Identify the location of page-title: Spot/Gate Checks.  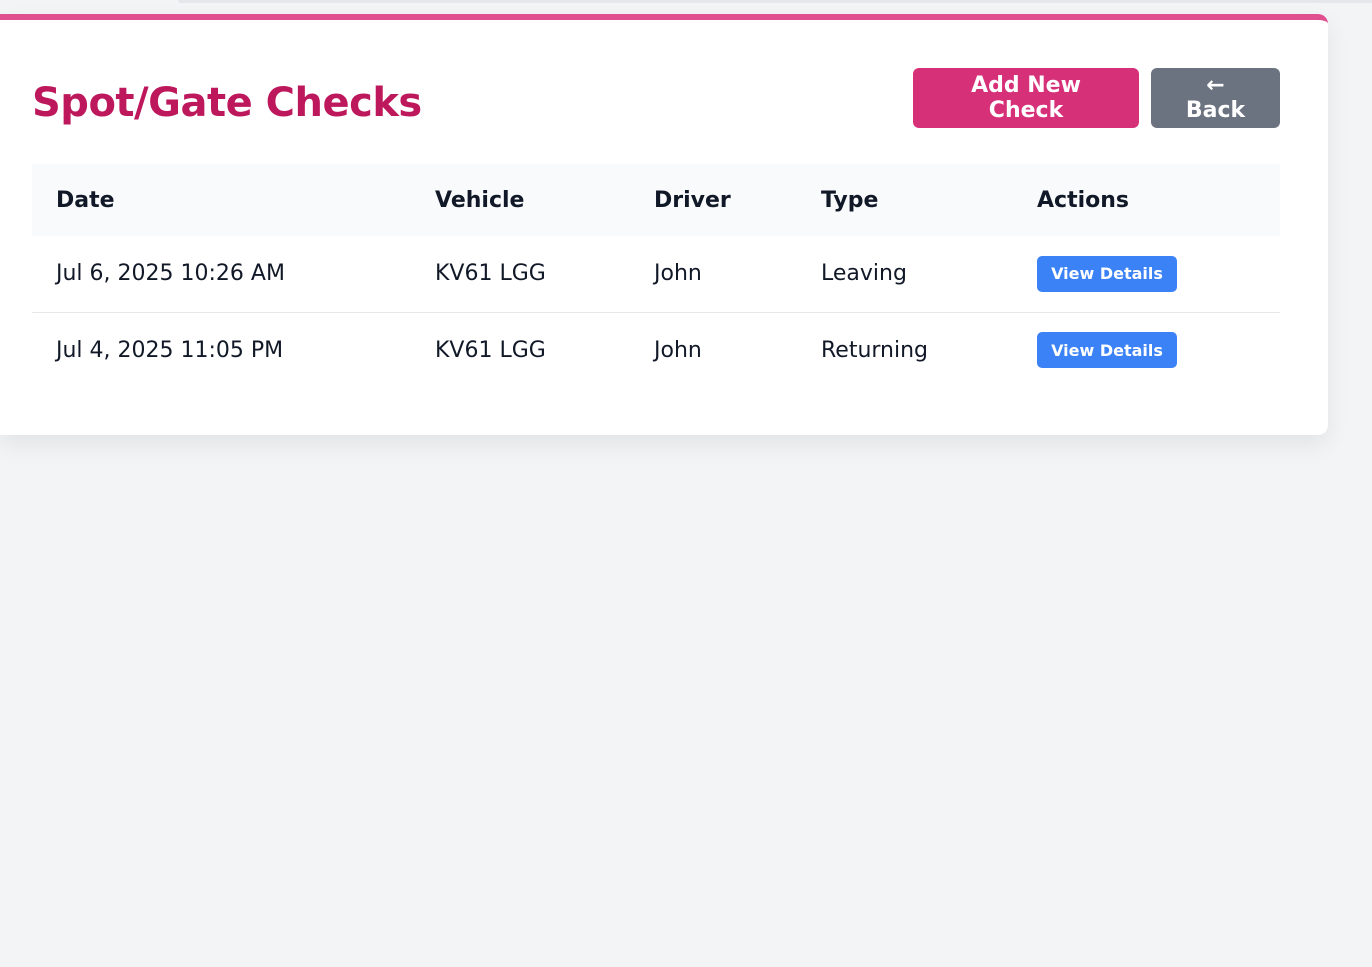
(227, 103).